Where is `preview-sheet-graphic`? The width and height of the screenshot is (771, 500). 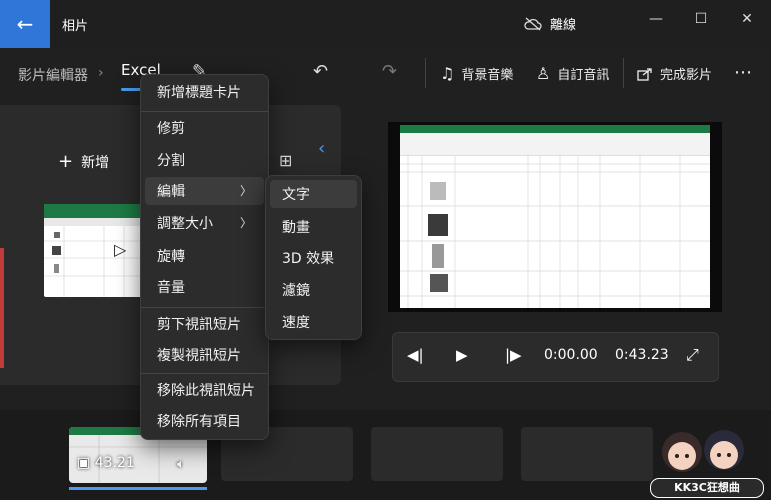 preview-sheet-graphic is located at coordinates (555, 232).